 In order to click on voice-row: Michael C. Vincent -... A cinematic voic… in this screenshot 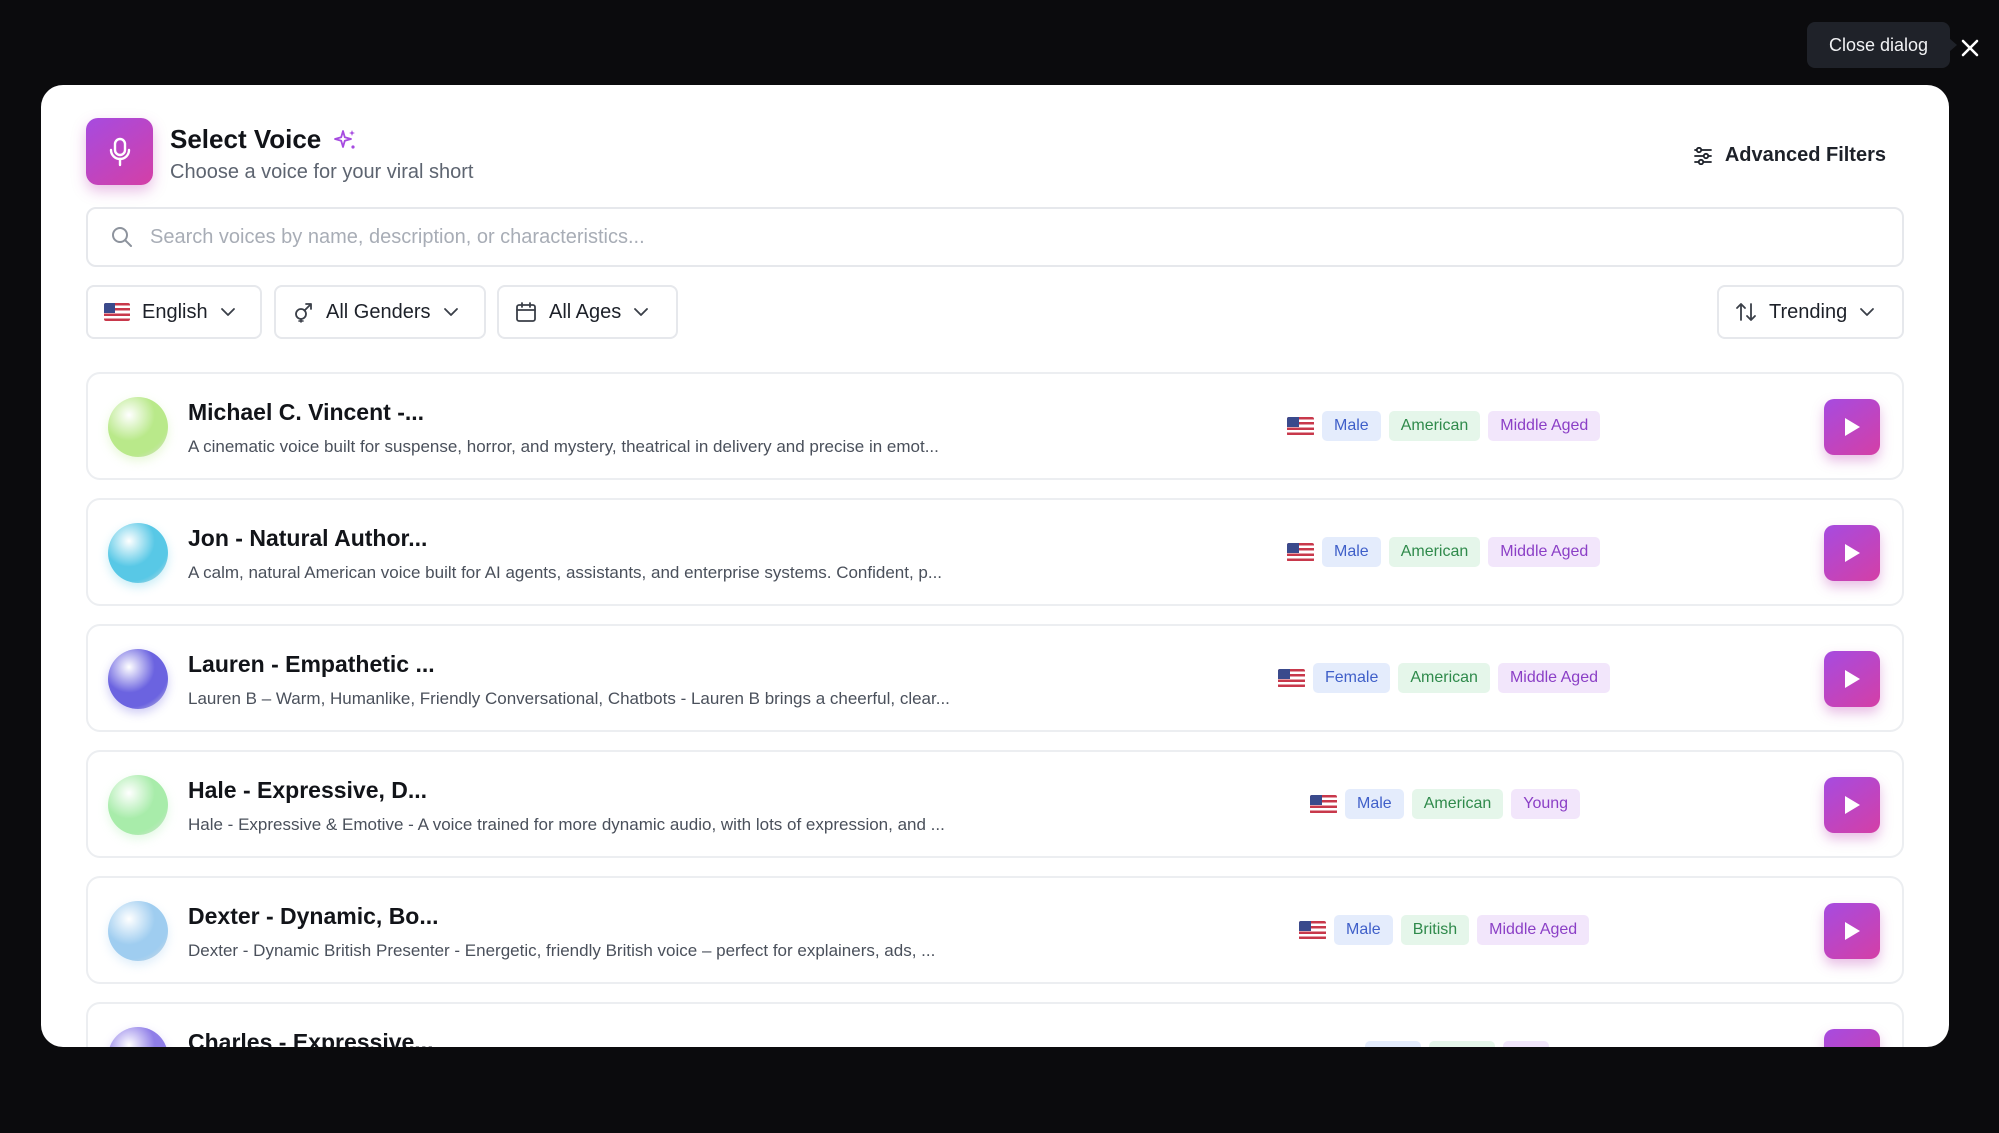, I will do `click(995, 426)`.